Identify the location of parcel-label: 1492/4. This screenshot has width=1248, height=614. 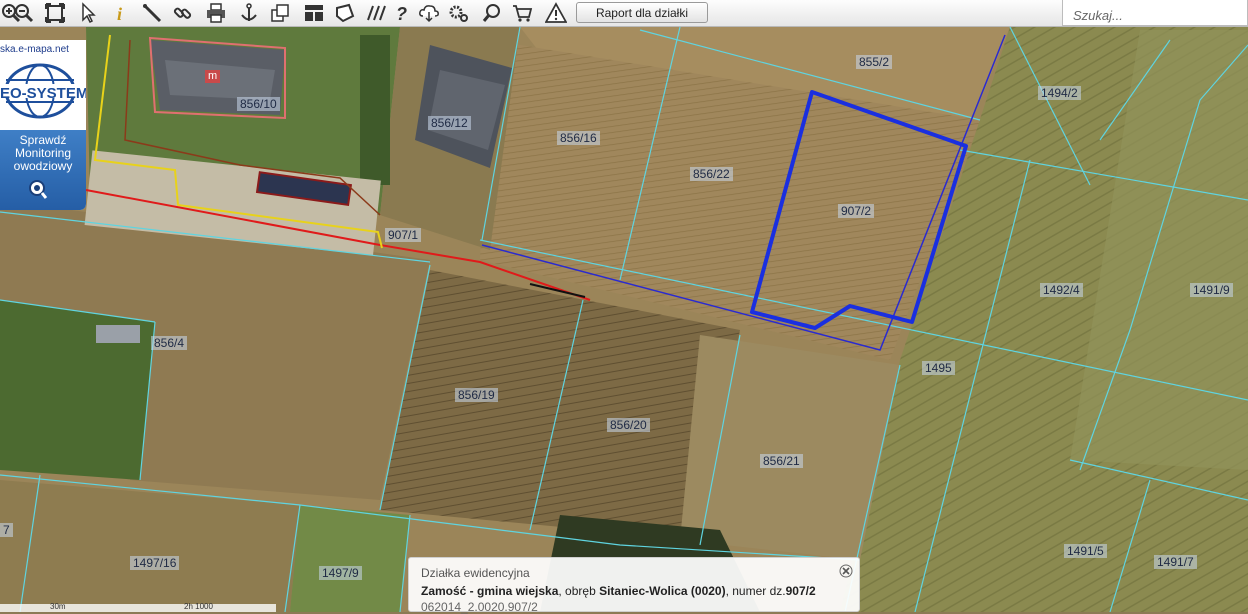
(1061, 290).